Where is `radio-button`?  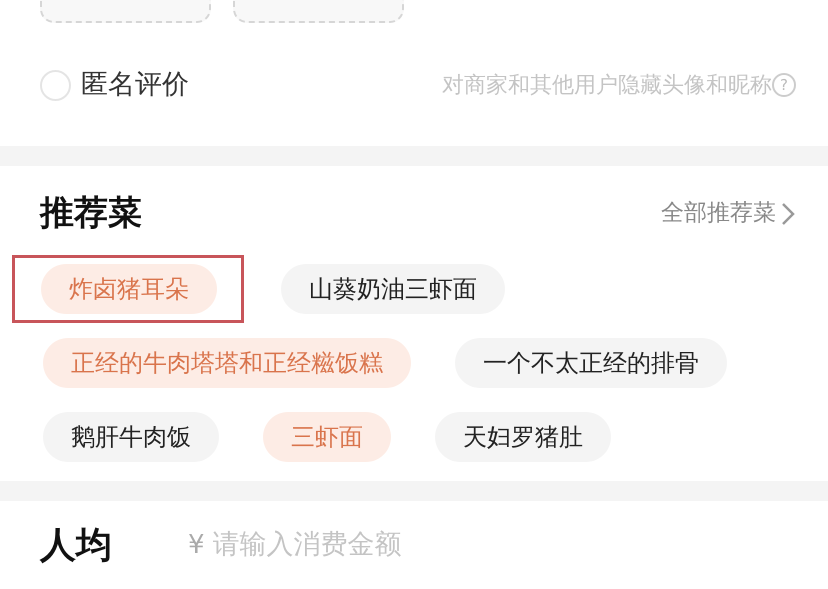
radio-button is located at coordinates (55, 85).